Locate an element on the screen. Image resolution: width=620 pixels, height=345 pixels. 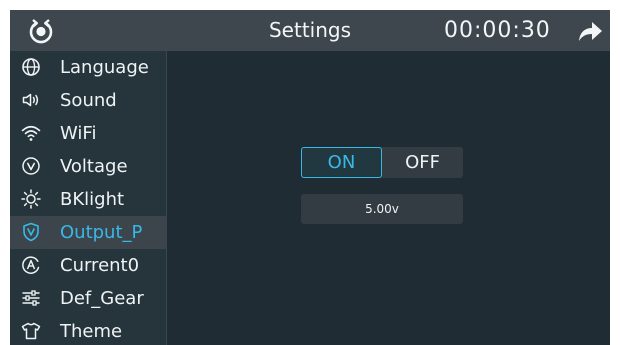
speaker-icon is located at coordinates (31, 100).